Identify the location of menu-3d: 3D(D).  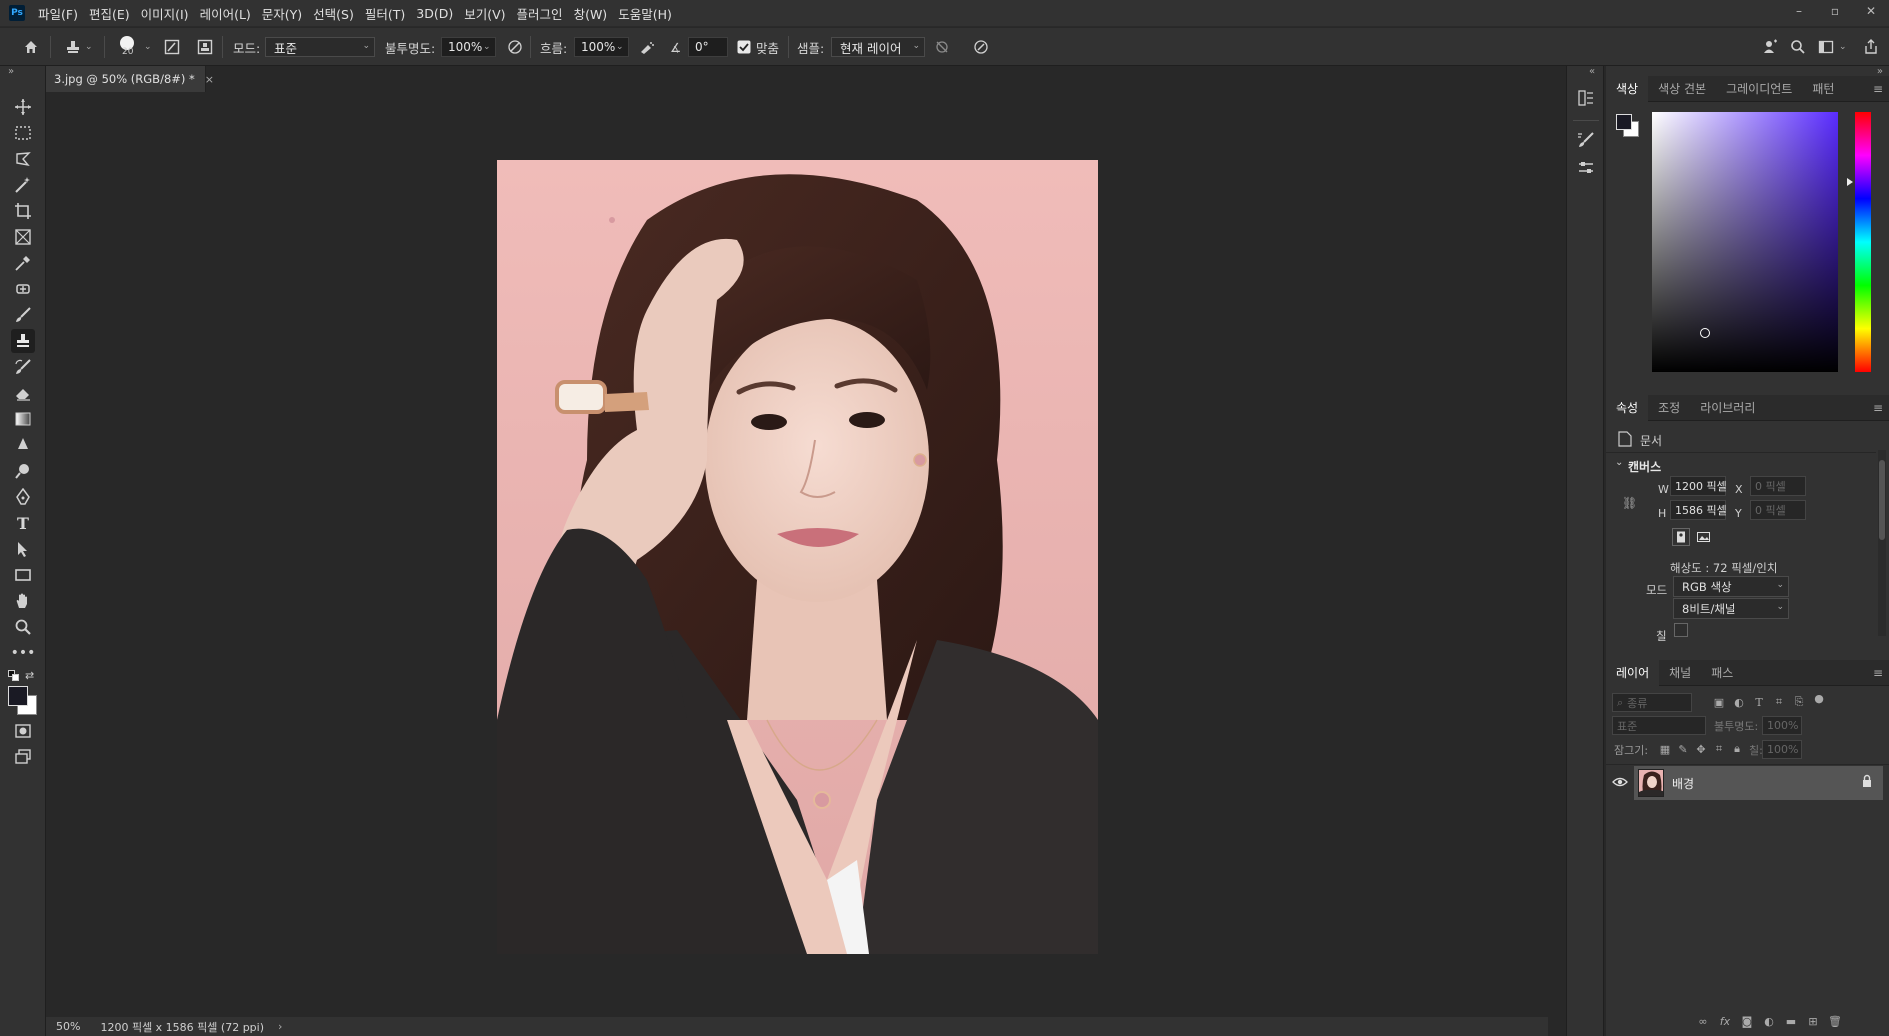
(434, 13).